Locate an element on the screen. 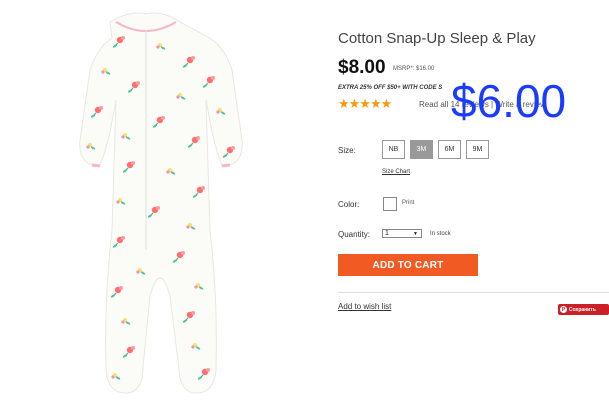 Image resolution: width=609 pixels, height=400 pixels. add-to-wishlist-link: Add to wish list is located at coordinates (364, 306).